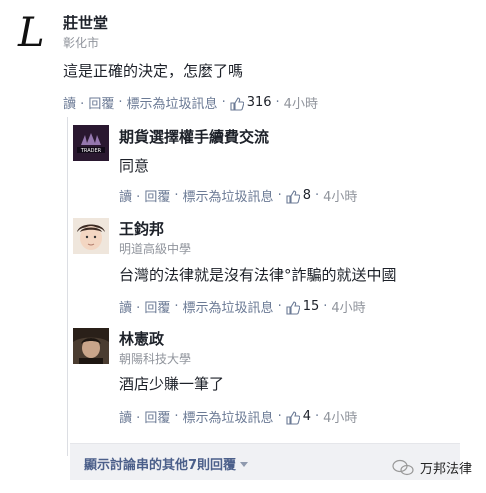 This screenshot has height=493, width=486. I want to click on commenter-school: 明道高級中學, so click(155, 249).